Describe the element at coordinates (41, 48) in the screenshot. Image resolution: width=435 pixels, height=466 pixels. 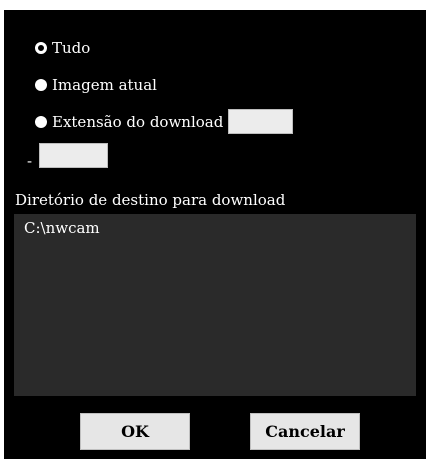
I see `radio-all` at that location.